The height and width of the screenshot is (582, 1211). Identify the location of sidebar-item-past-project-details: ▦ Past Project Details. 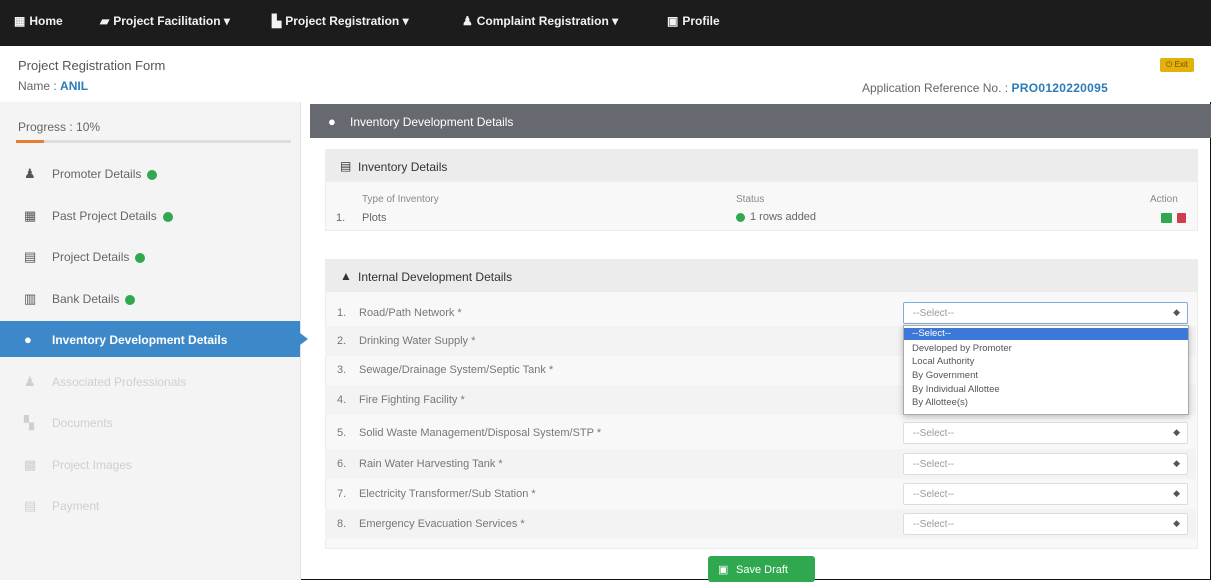
(150, 215).